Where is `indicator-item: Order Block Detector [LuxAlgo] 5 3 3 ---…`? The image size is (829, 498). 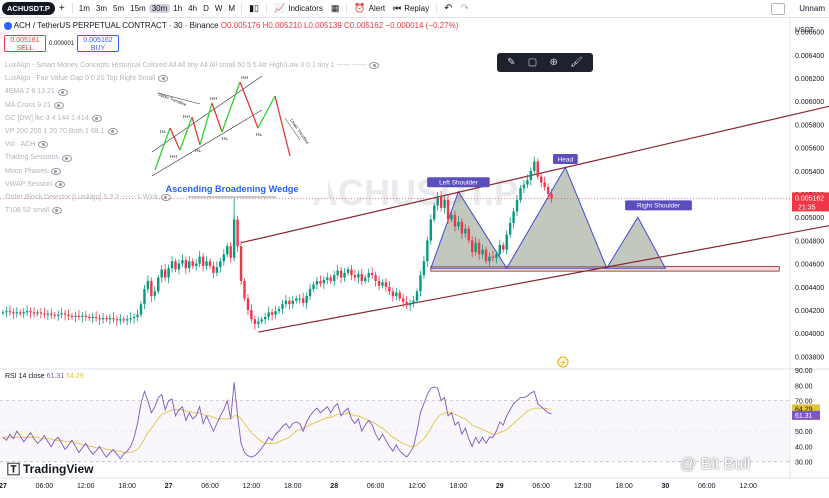
indicator-item: Order Block Detector [LuxAlgo] 5 3 3 ---… is located at coordinates (192, 197).